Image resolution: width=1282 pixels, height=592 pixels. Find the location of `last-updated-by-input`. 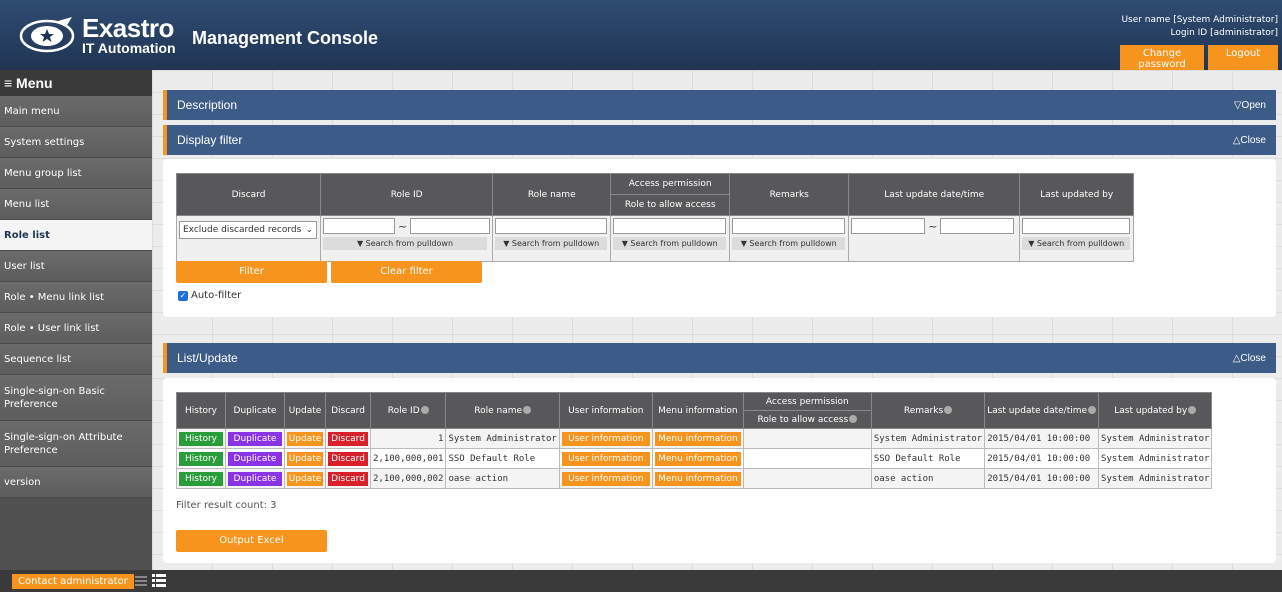

last-updated-by-input is located at coordinates (1076, 226).